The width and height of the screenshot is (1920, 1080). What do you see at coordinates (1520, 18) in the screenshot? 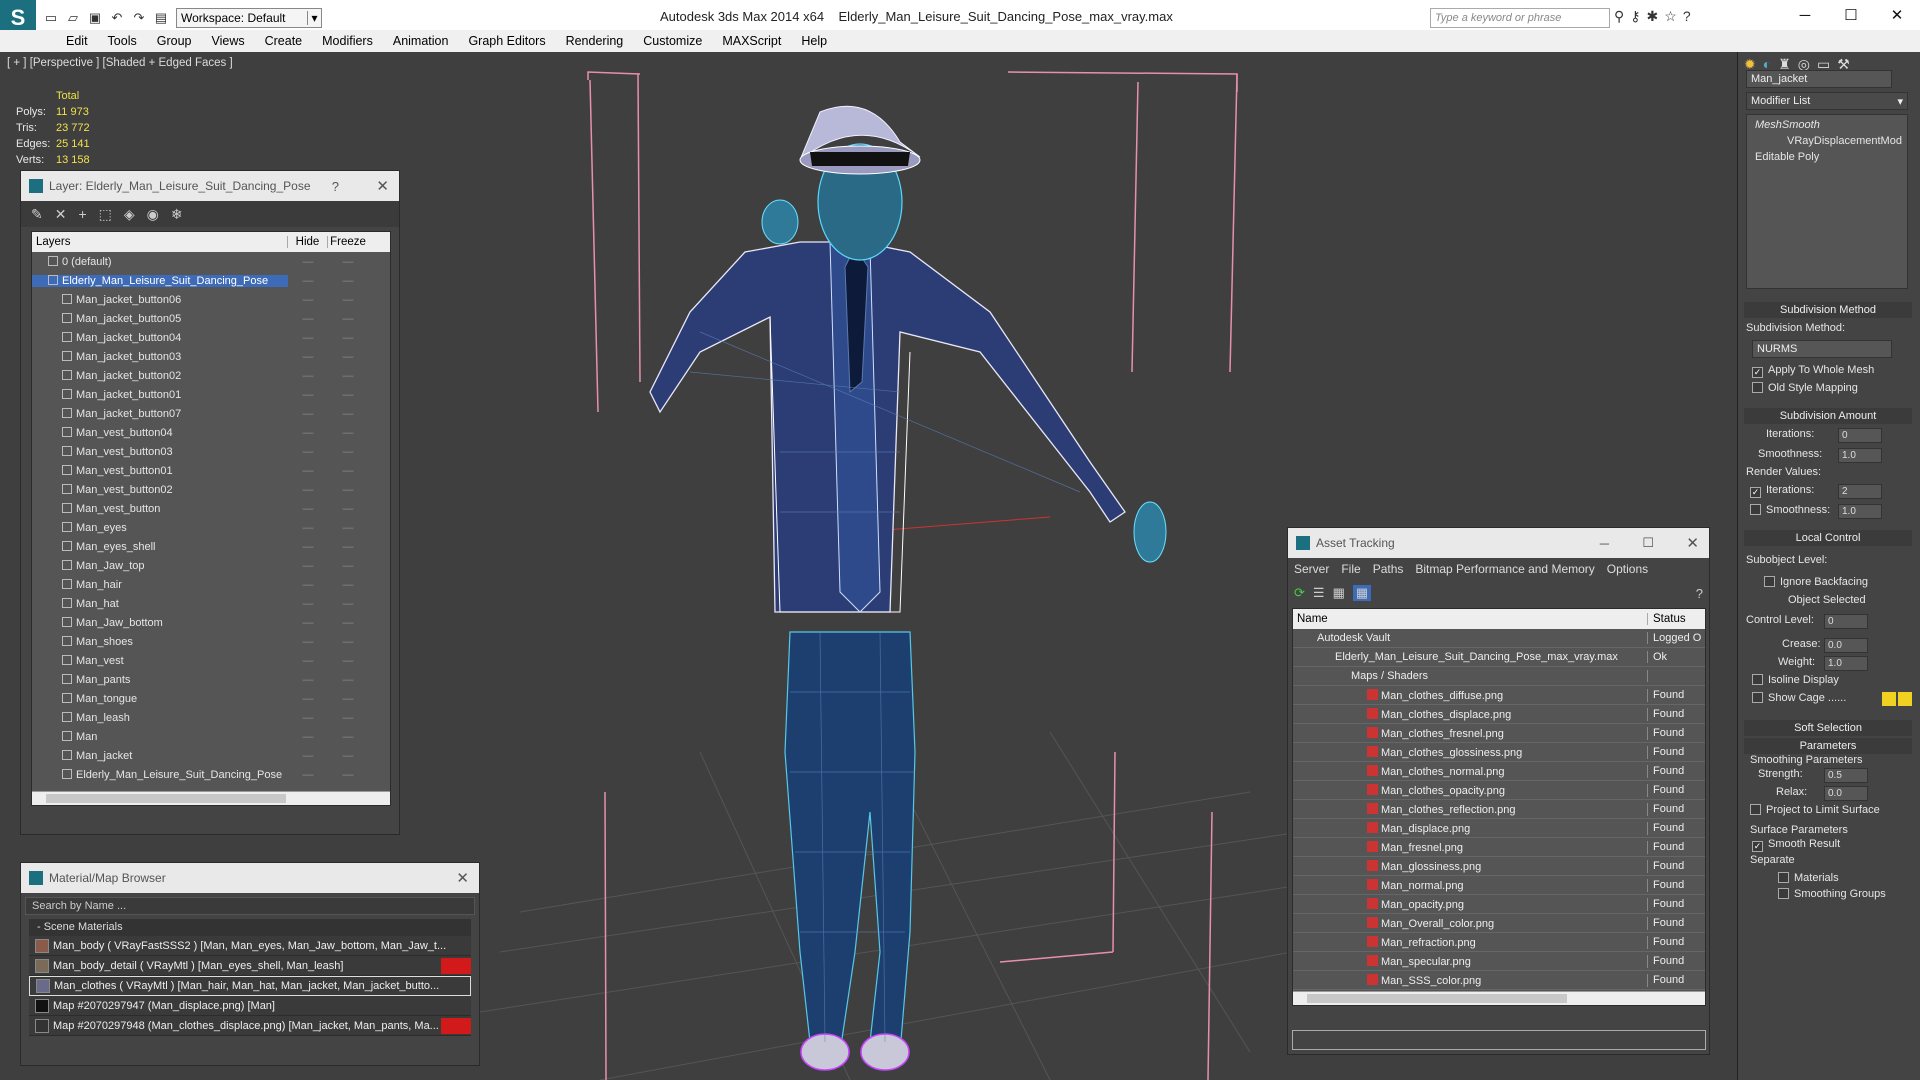
I see `search-input: Type a keyword or phrase` at bounding box center [1520, 18].